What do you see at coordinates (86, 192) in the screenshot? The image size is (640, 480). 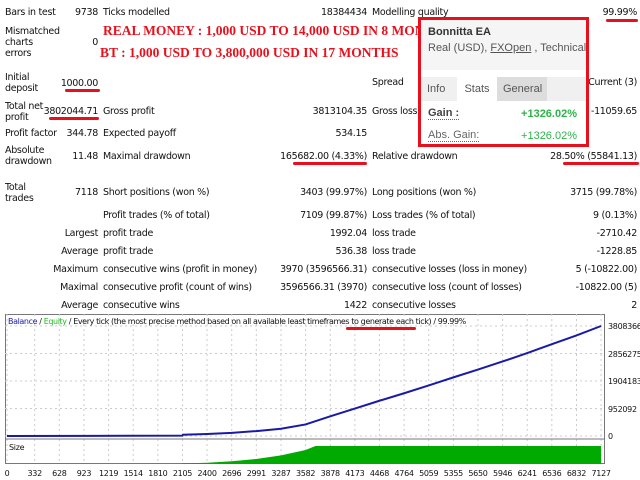 I see `total-trades-value: 7118` at bounding box center [86, 192].